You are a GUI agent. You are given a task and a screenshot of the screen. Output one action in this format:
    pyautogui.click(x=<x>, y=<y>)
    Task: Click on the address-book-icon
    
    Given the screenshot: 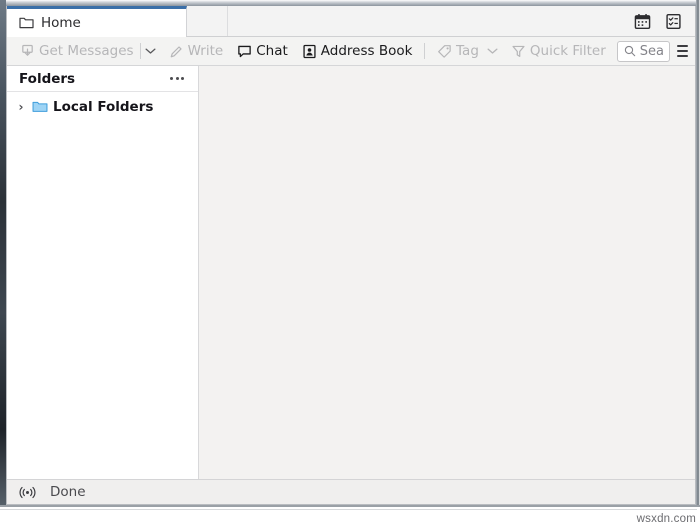 What is the action you would take?
    pyautogui.click(x=309, y=51)
    